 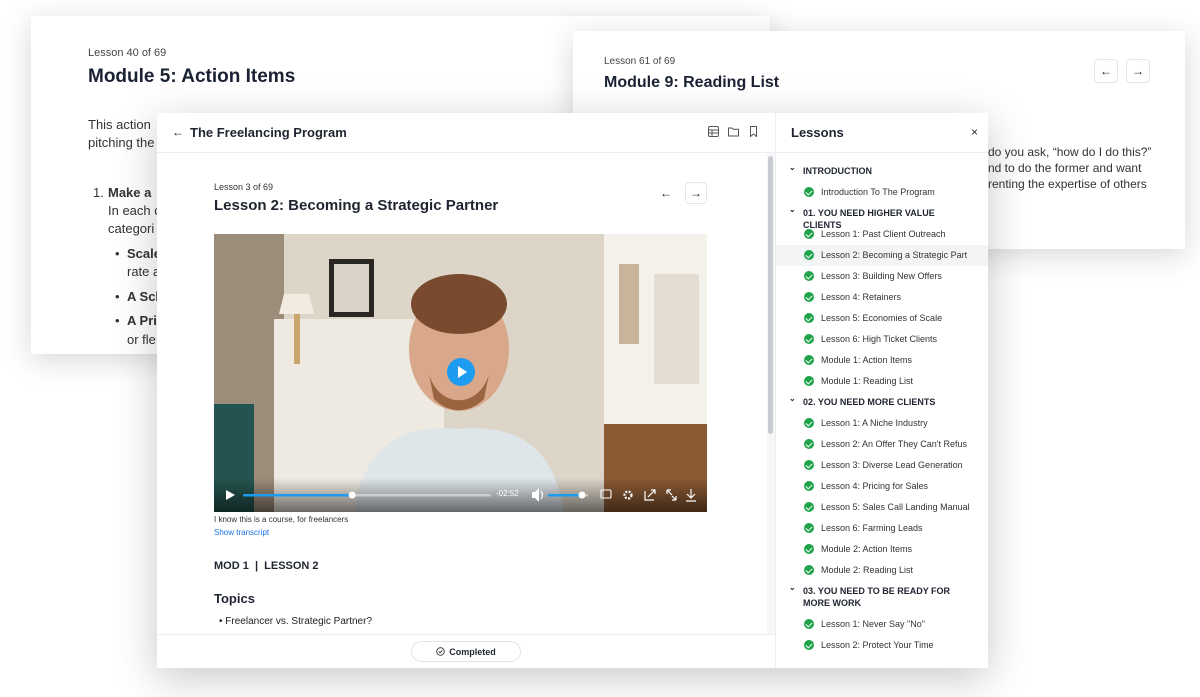 What do you see at coordinates (691, 495) in the screenshot?
I see `download-icon` at bounding box center [691, 495].